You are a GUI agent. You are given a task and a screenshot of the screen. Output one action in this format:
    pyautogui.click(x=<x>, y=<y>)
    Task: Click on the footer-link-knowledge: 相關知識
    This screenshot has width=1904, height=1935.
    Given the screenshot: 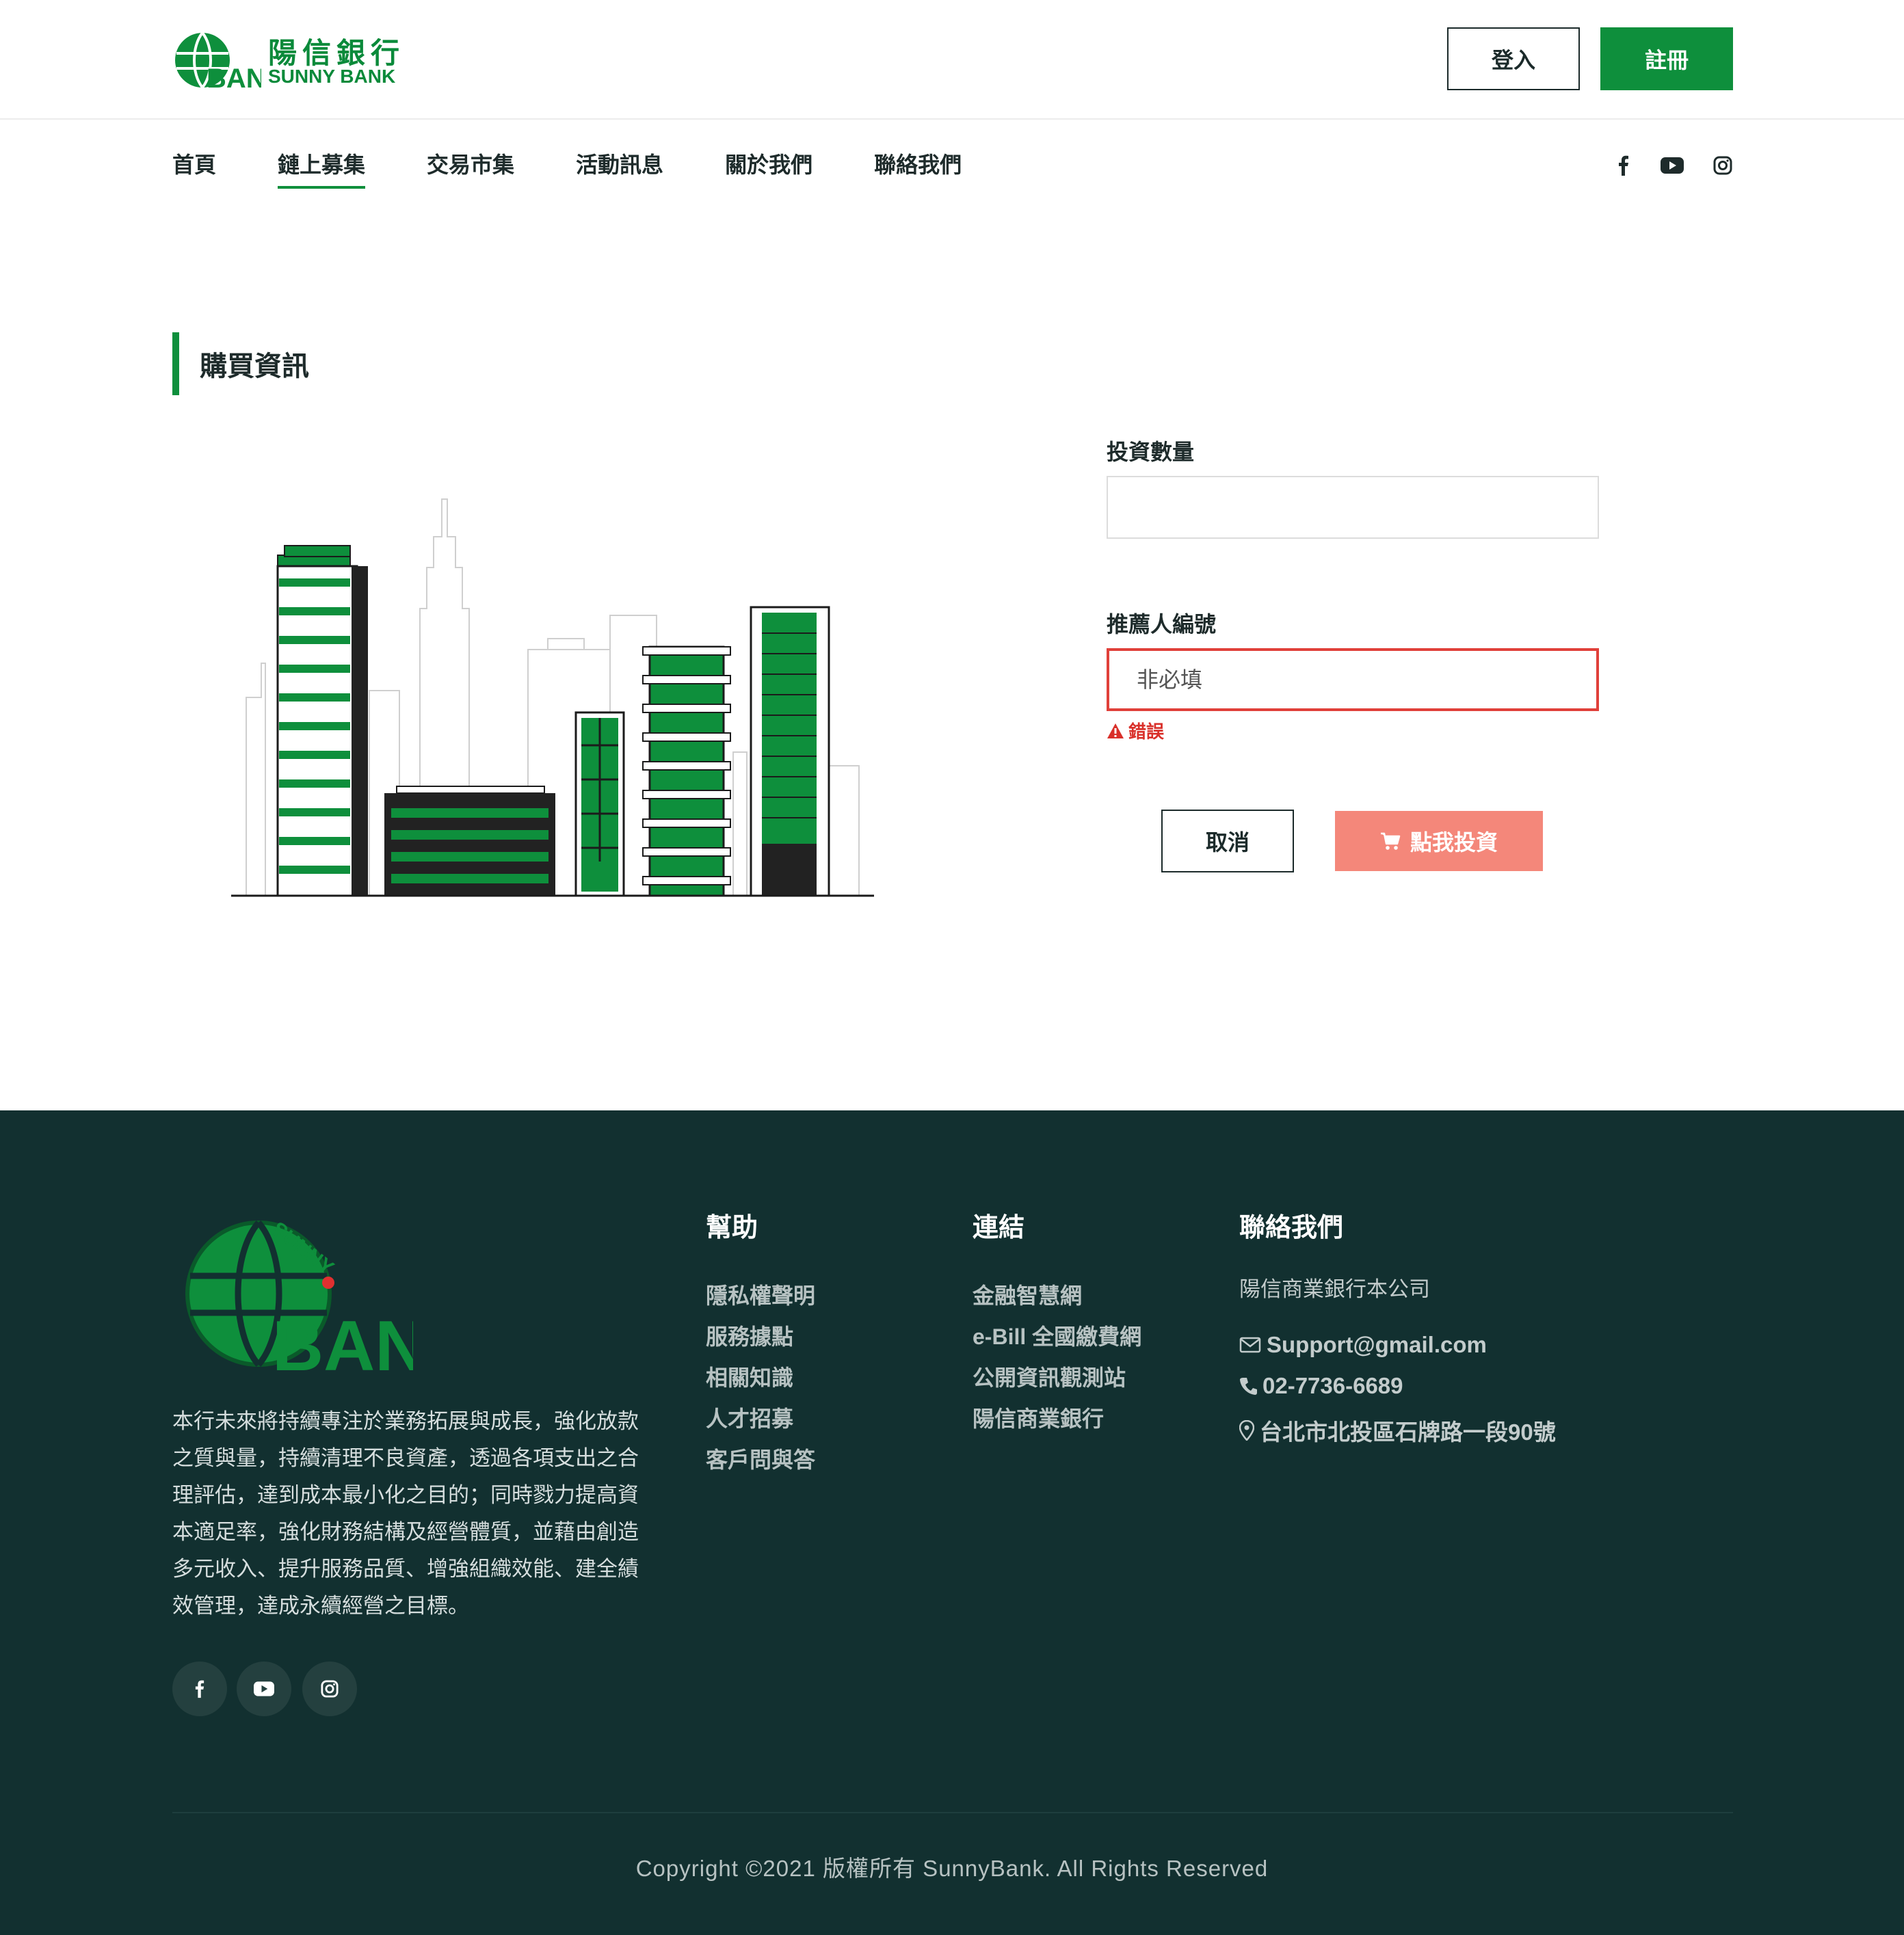 What is the action you would take?
    pyautogui.click(x=749, y=1376)
    